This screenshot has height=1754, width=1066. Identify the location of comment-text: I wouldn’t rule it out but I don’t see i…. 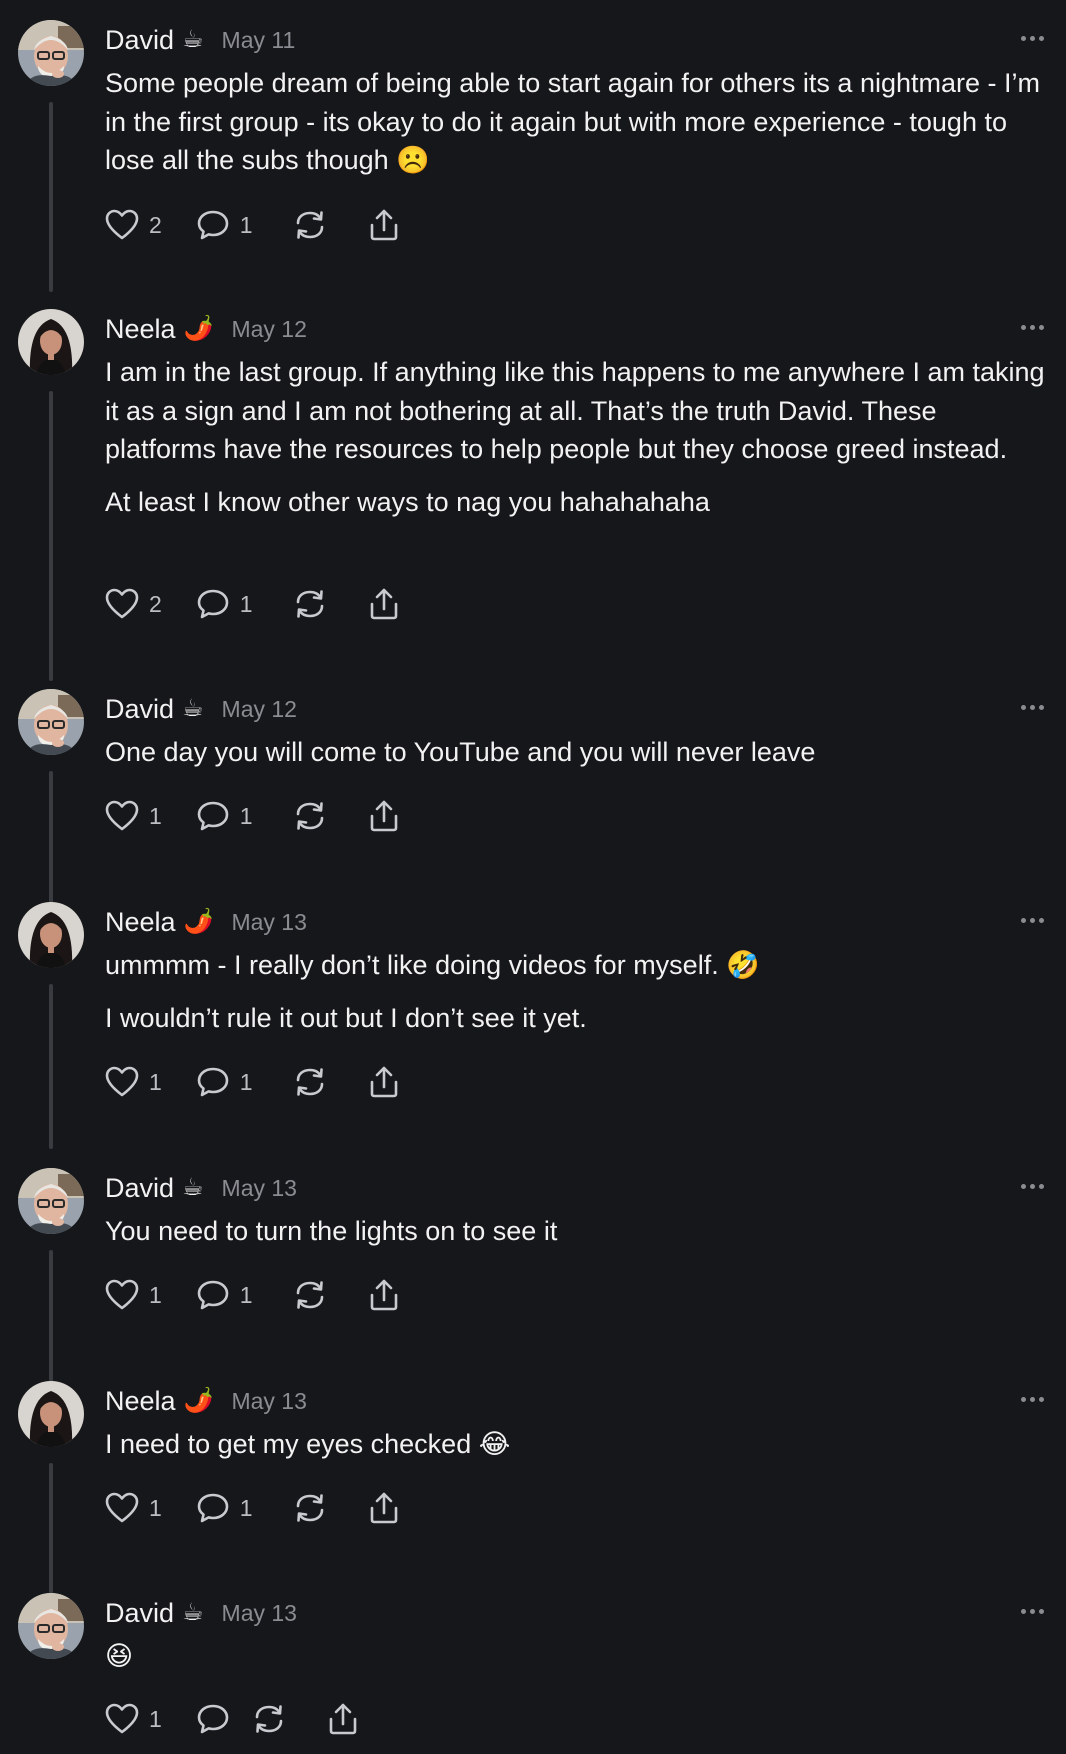
(346, 1017).